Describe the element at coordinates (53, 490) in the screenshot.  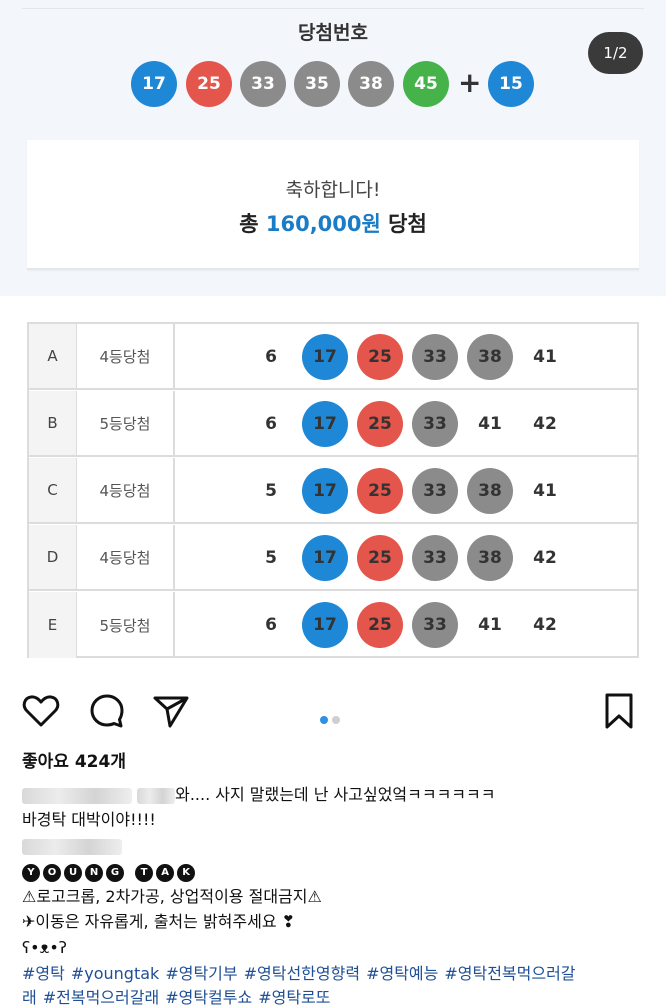
I see `row-letter: C` at that location.